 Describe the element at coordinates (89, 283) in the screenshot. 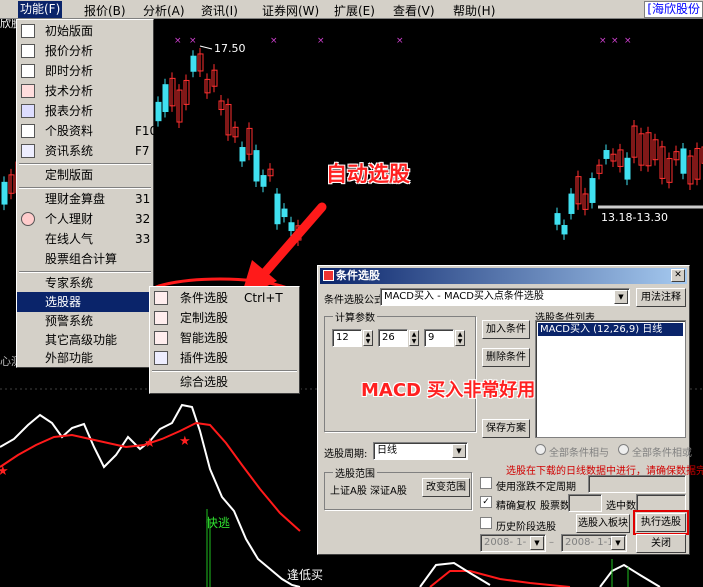

I see `menu-item-expert-system: 专家系统 ▶` at that location.